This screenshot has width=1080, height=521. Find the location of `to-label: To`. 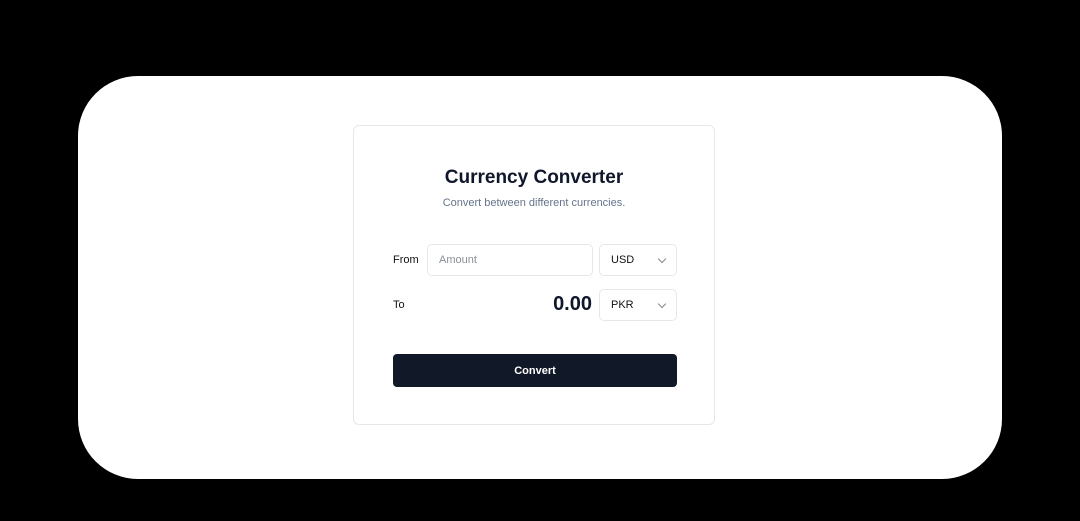

to-label: To is located at coordinates (399, 305).